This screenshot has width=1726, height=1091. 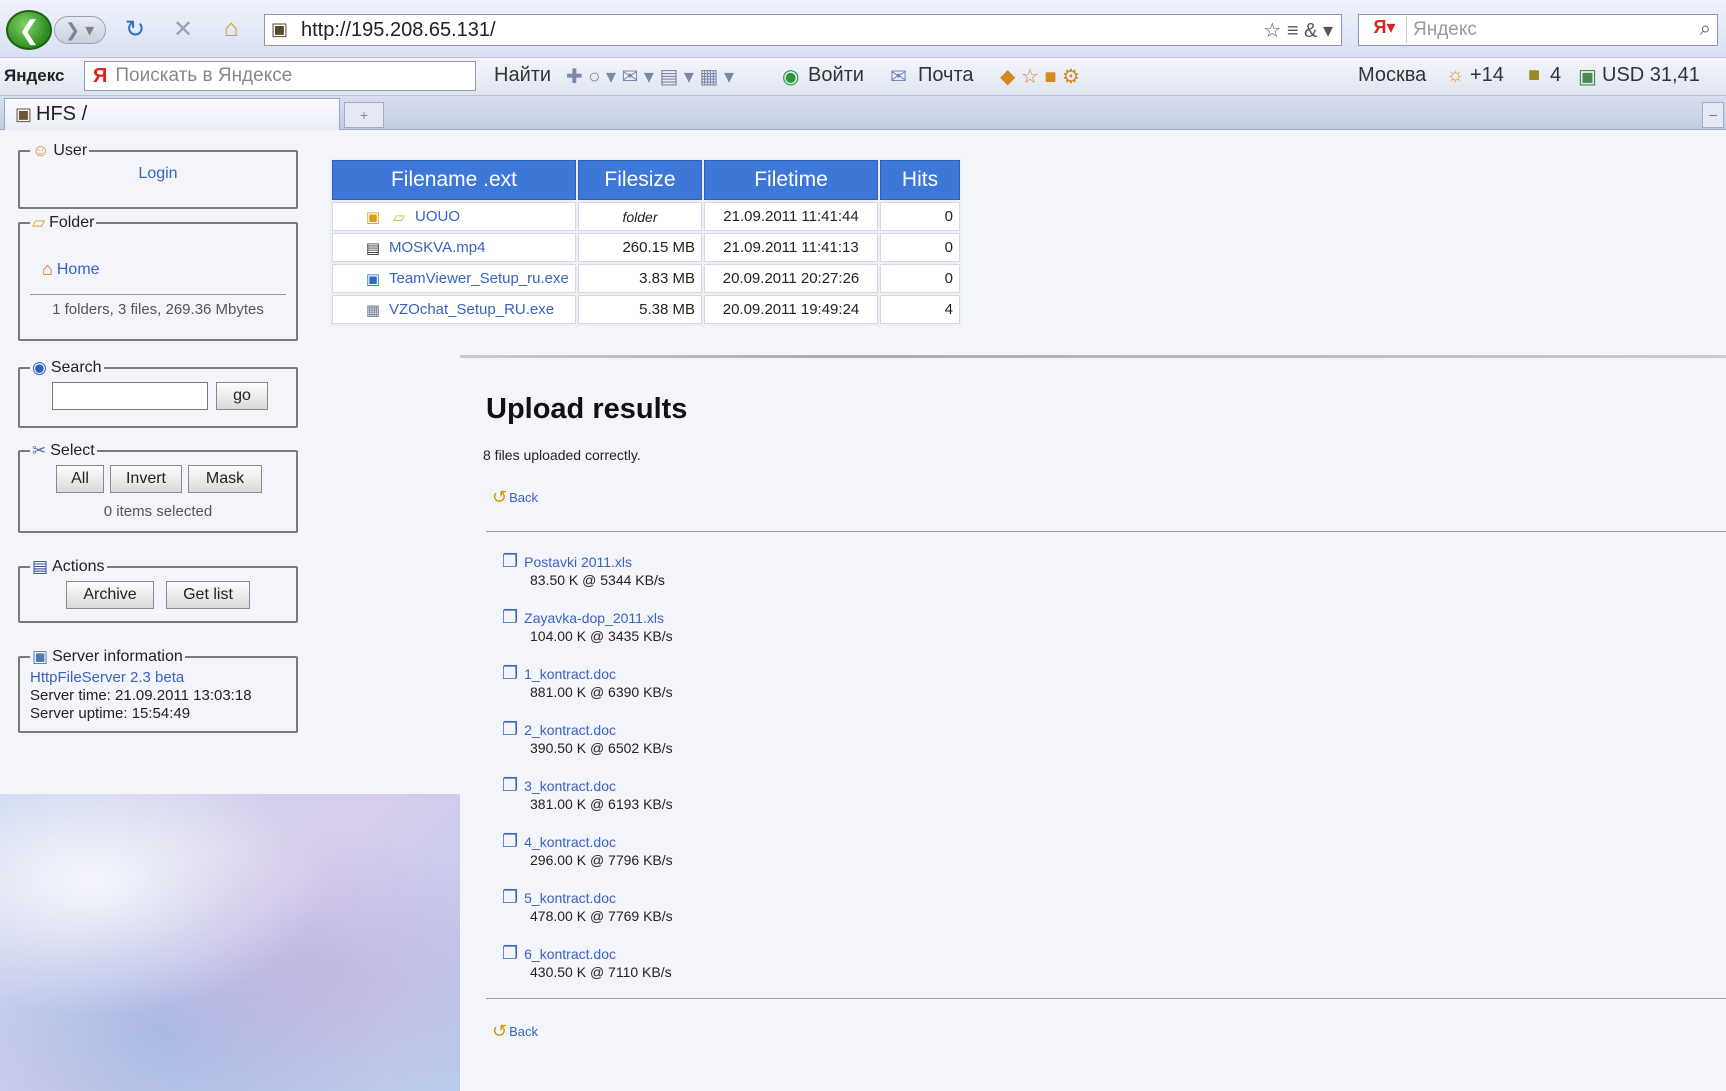 I want to click on upload-stat: 296.00 K @ 7796 KB/s, so click(x=601, y=860).